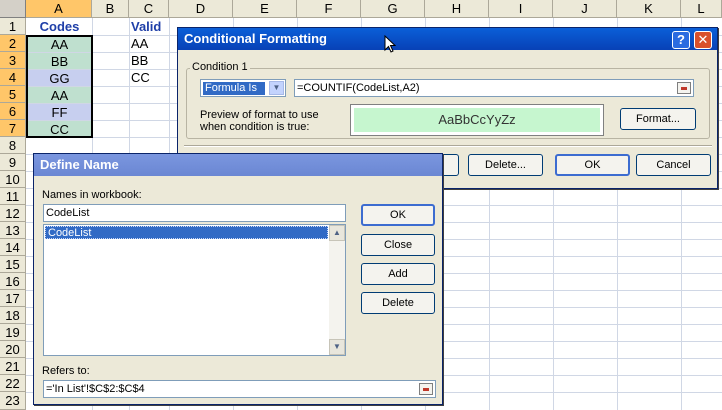 This screenshot has width=722, height=410. I want to click on formula-input: =COUNTIF(CodeList,A2), so click(494, 88).